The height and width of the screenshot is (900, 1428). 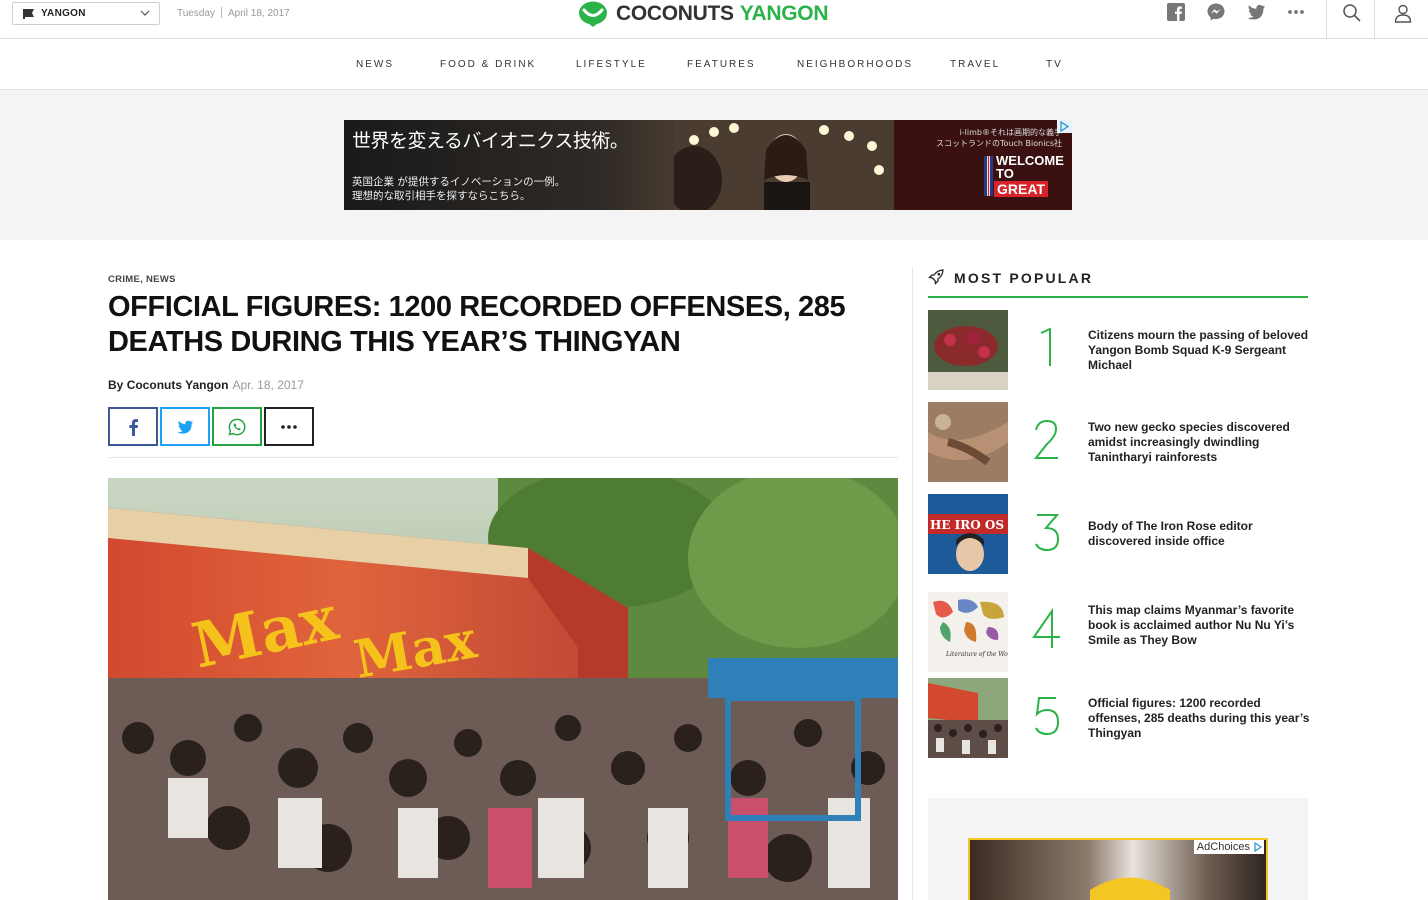 I want to click on current-day: Tuesday, so click(x=196, y=13).